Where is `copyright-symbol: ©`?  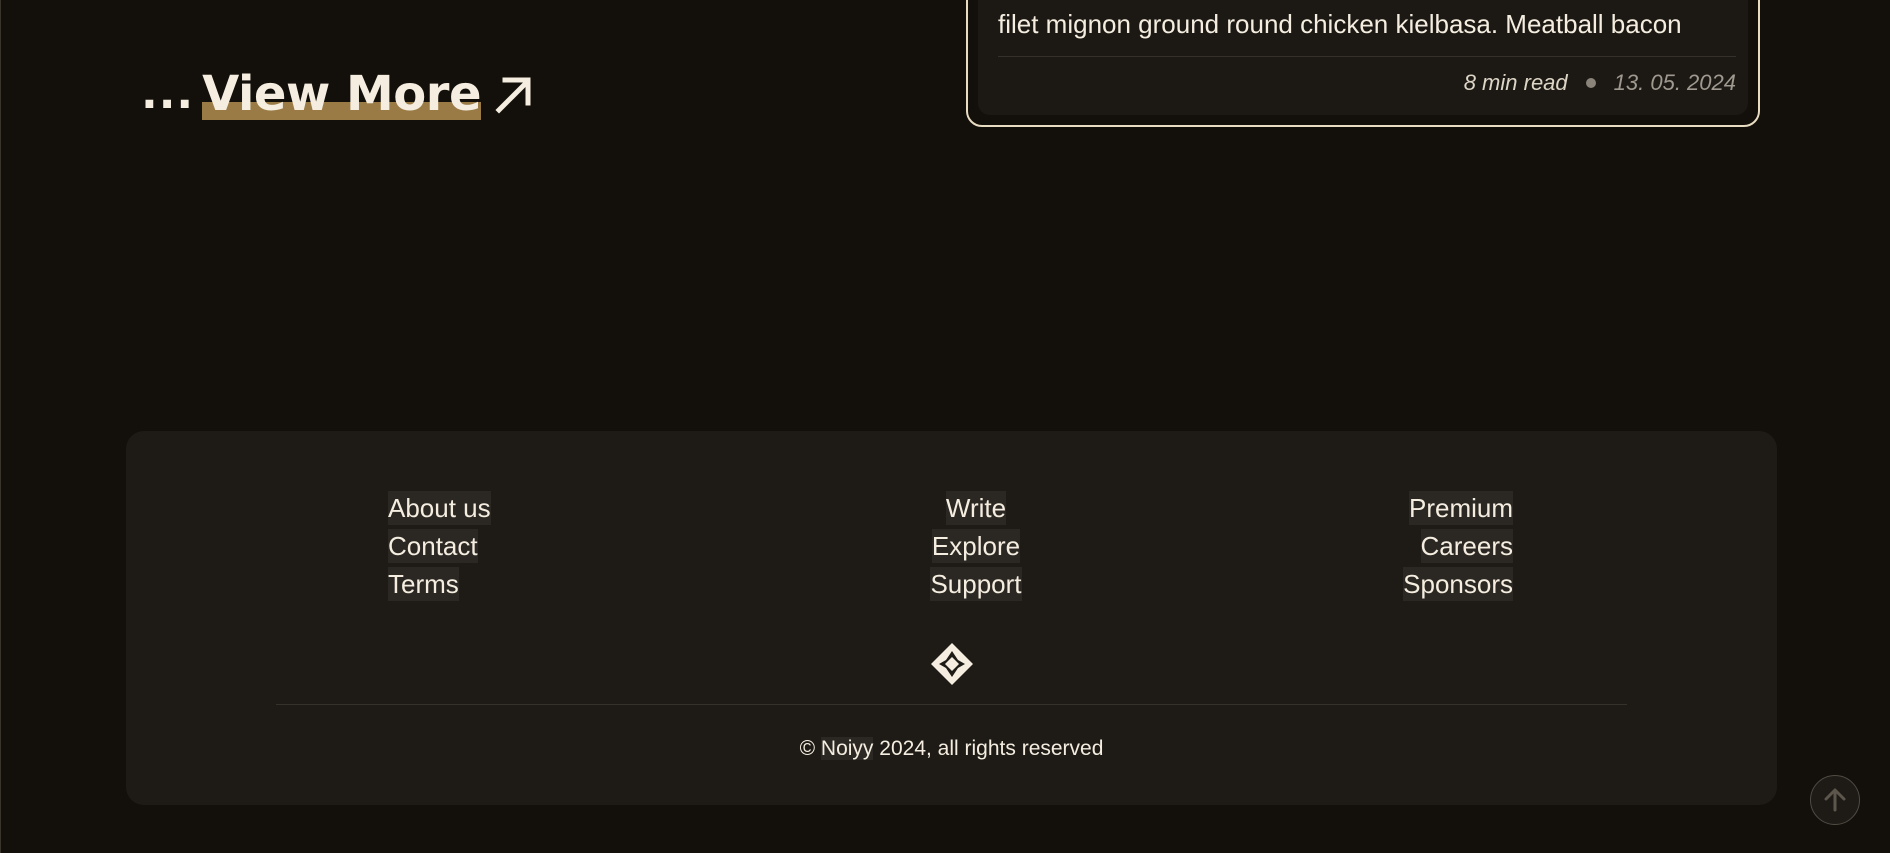 copyright-symbol: © is located at coordinates (807, 748).